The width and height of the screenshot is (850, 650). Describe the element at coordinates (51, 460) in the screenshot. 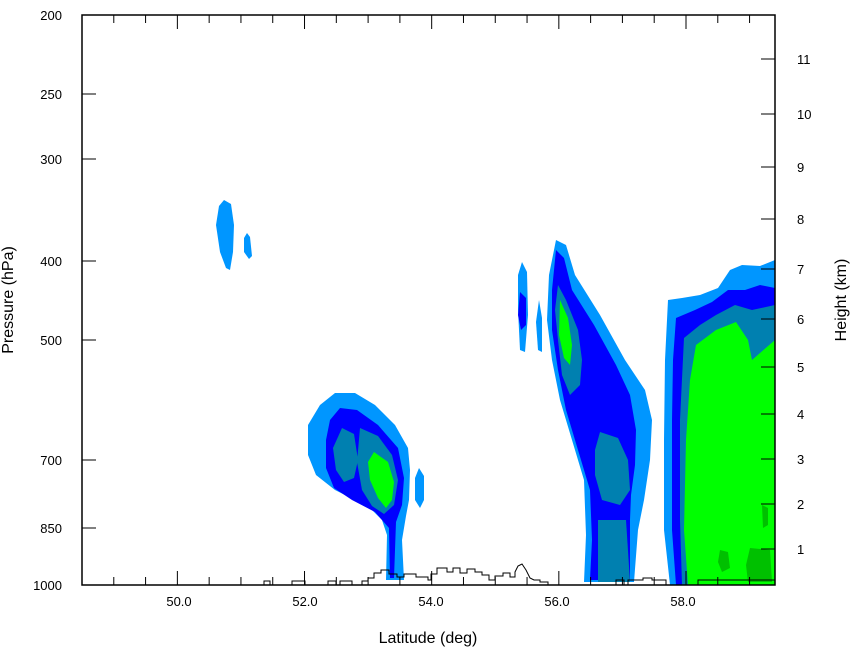

I see `y-tick-label: 700` at that location.